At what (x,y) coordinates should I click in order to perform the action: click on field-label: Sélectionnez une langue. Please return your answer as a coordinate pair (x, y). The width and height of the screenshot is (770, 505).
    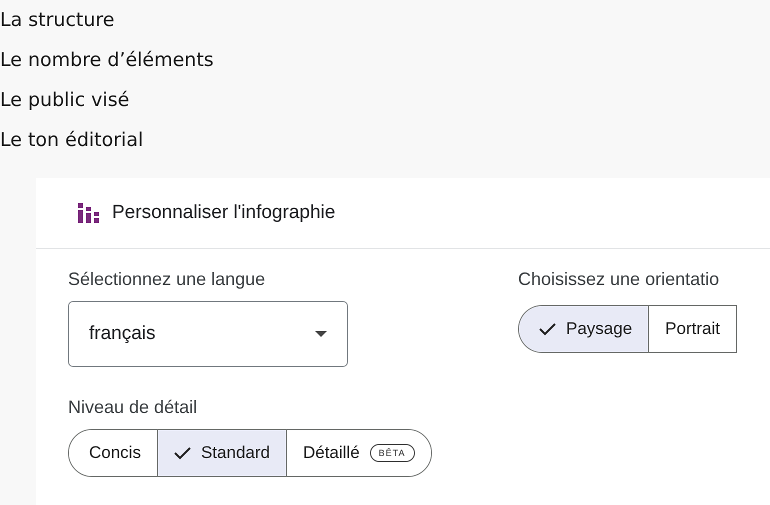
    Looking at the image, I should click on (167, 279).